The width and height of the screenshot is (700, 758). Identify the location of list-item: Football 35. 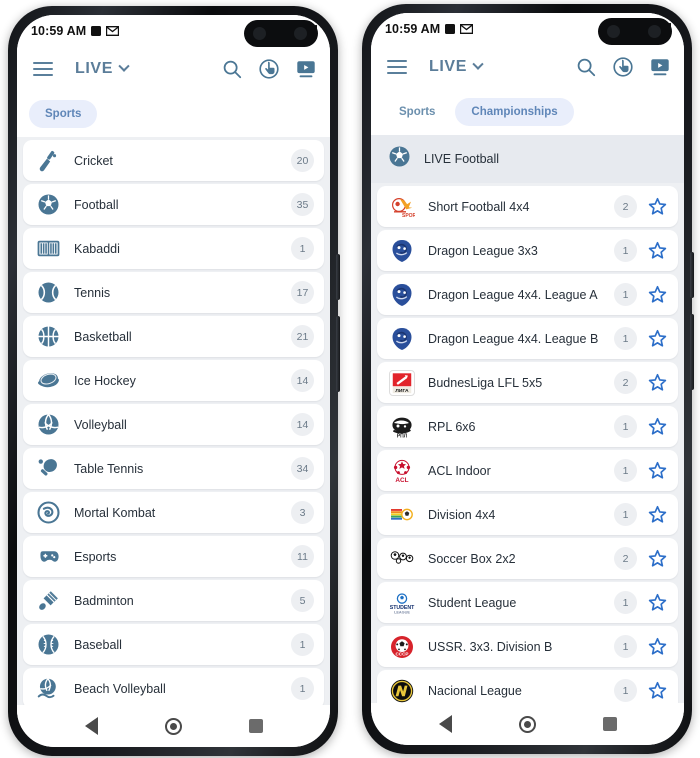
(173, 204).